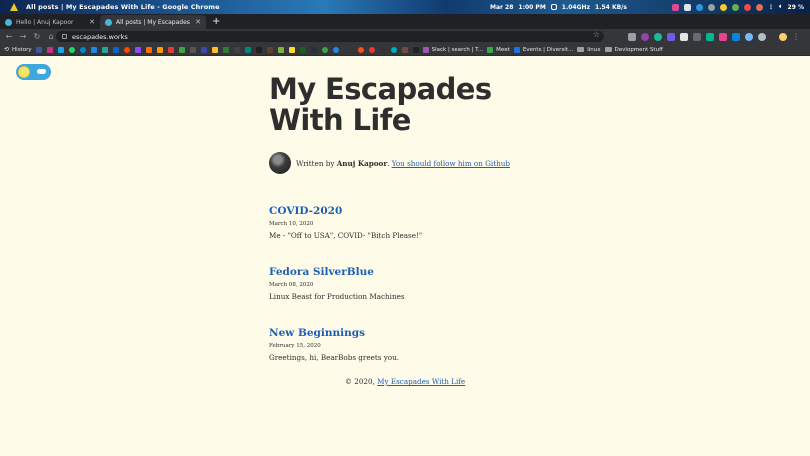 The image size is (810, 456). Describe the element at coordinates (531, 7) in the screenshot. I see `time-label: 1:00 PM` at that location.